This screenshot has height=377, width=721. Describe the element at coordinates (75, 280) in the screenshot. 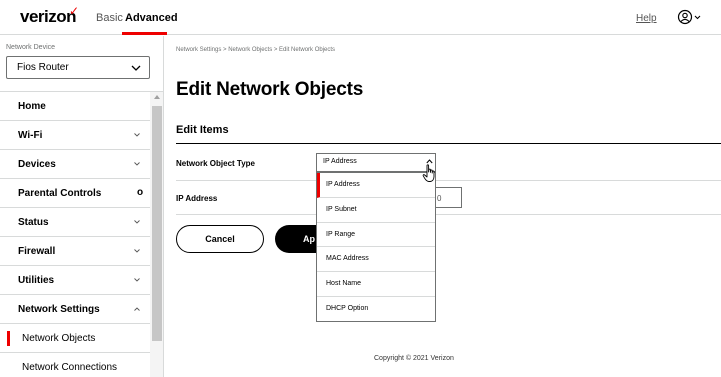

I see `sidebar-item-utilities: Utilities` at that location.